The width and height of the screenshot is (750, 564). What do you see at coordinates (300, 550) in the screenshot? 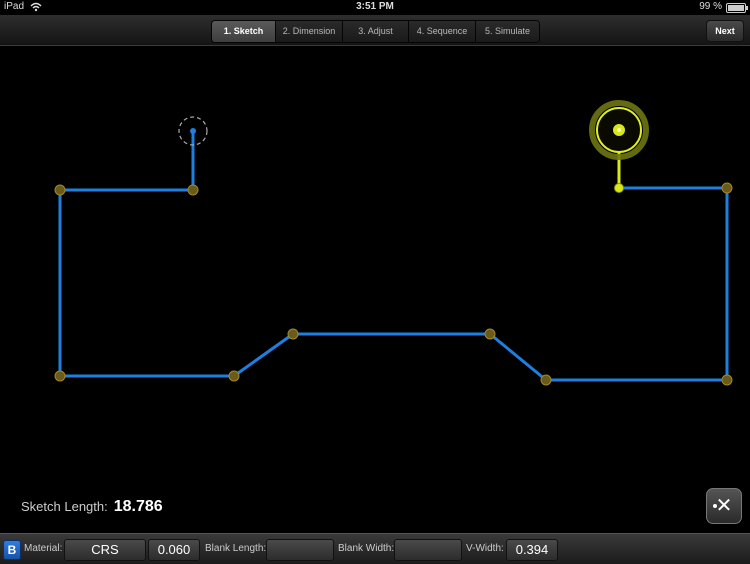
I see `blank-length-field` at bounding box center [300, 550].